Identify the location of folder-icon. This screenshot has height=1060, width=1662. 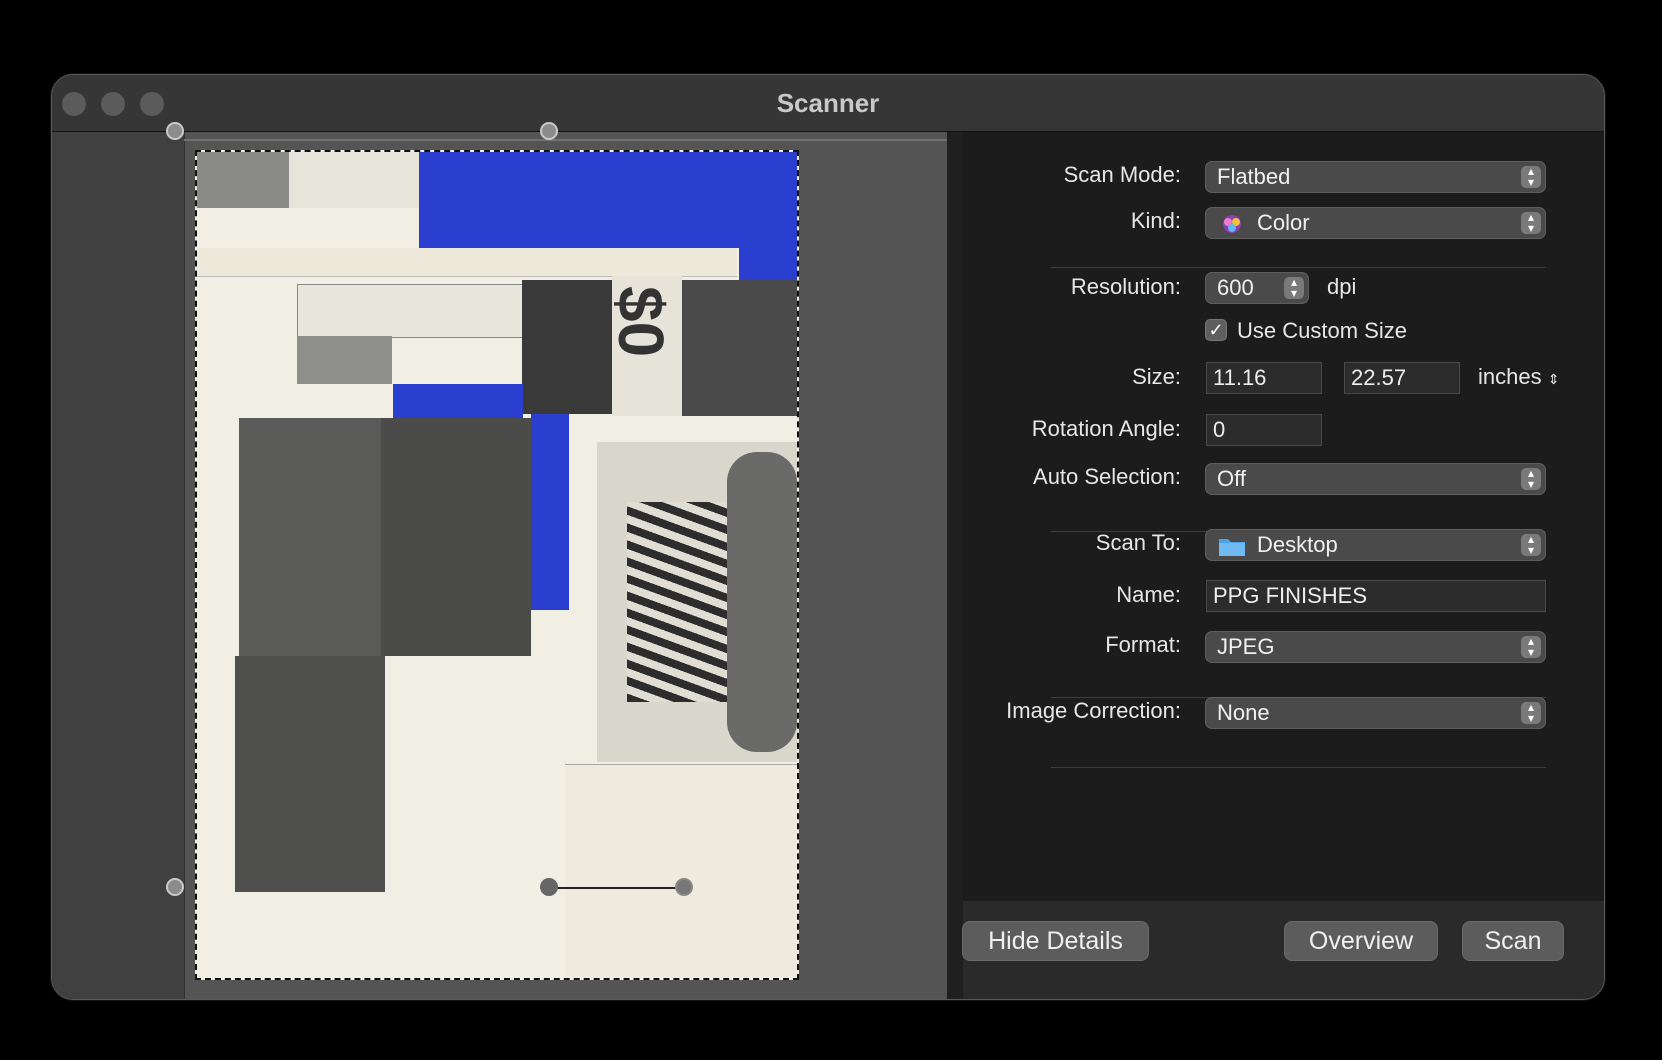
(1232, 546).